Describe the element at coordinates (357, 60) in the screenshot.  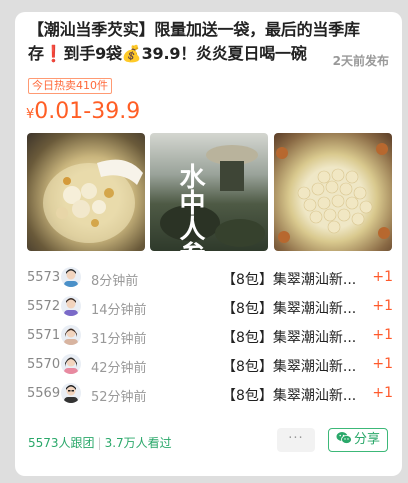
I see `posted-time: 2天前发布` at that location.